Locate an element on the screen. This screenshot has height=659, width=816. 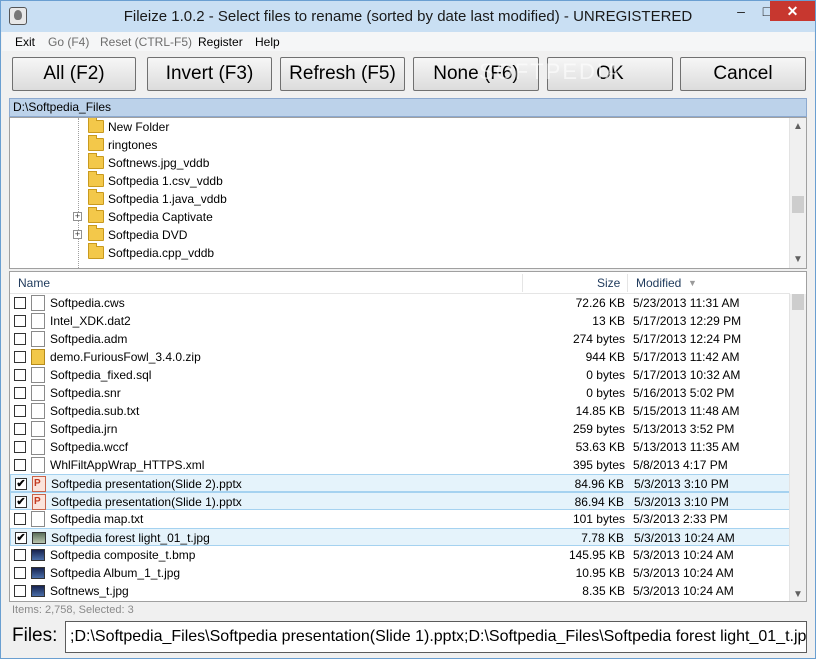
file-modified: 5/13/2013 3:52 PM is located at coordinates (684, 429).